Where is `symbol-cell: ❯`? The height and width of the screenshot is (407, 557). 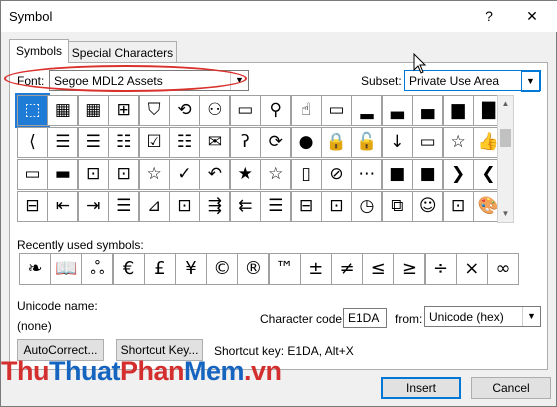
symbol-cell: ❯ is located at coordinates (458, 174).